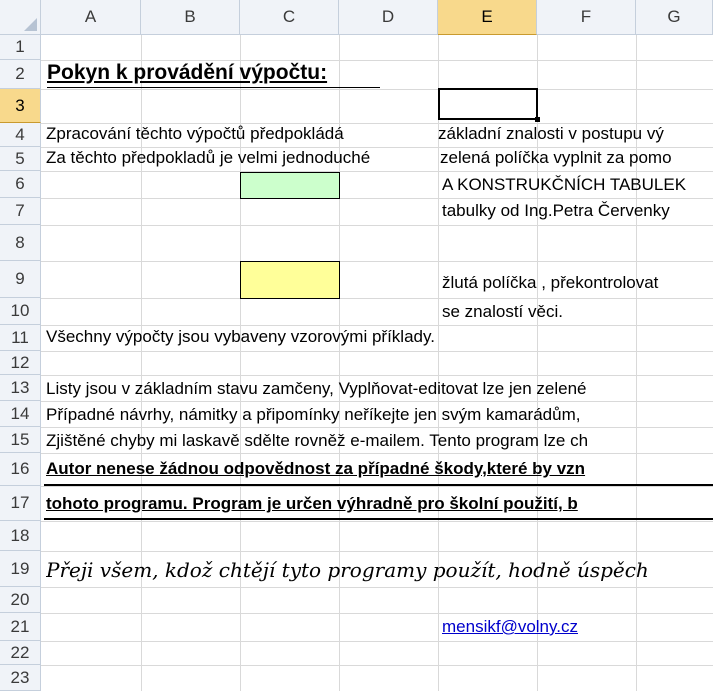  I want to click on yellow-check-cell-sample, so click(290, 280).